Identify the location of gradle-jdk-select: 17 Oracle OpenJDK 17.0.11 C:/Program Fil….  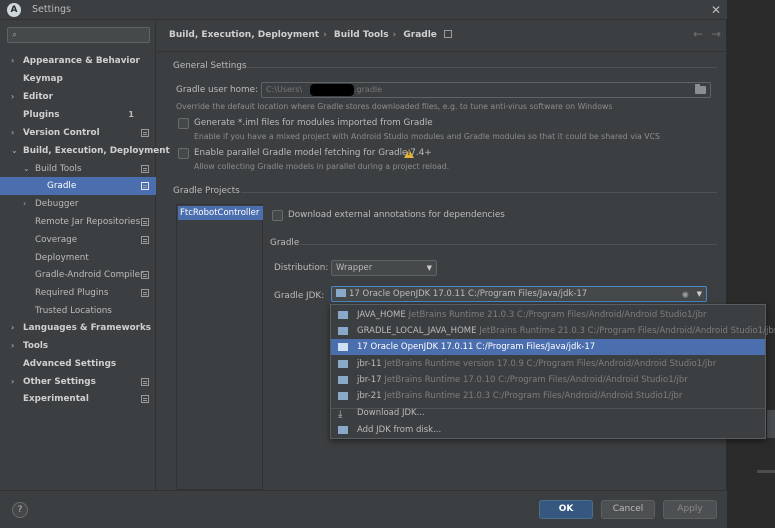
(519, 294).